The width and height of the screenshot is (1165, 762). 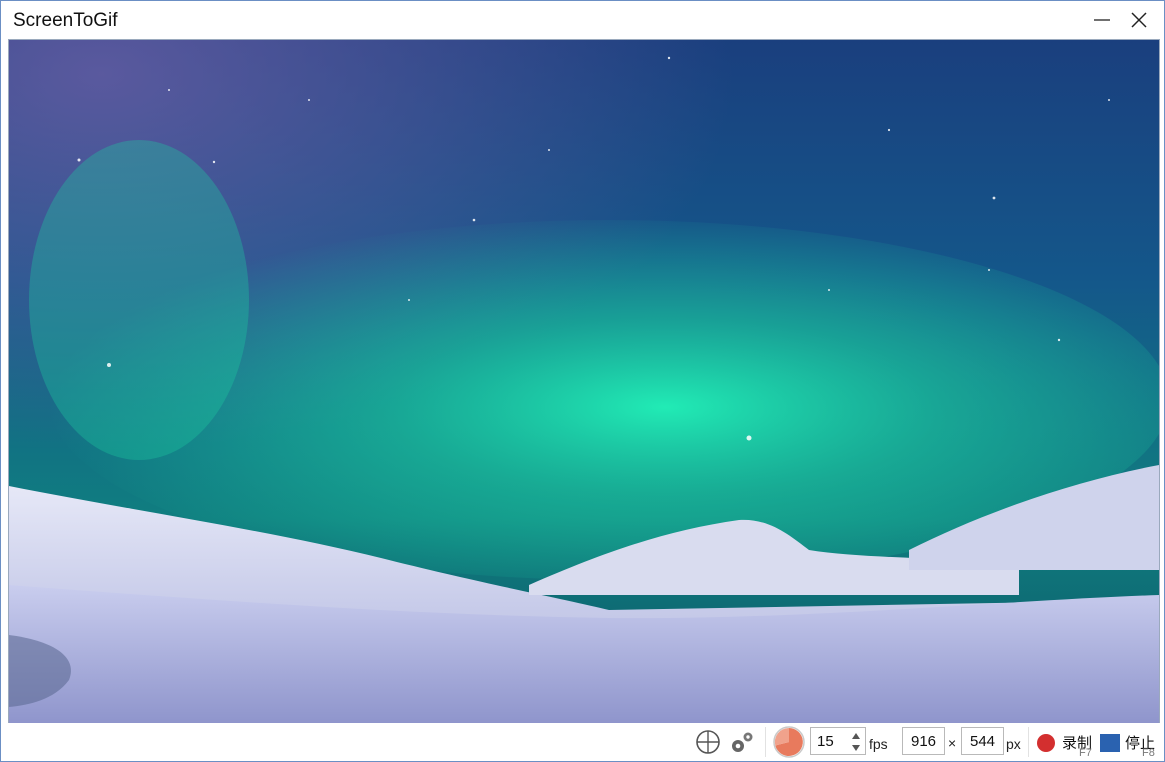 What do you see at coordinates (1130, 742) in the screenshot?
I see `stop-button: 停止 F8` at bounding box center [1130, 742].